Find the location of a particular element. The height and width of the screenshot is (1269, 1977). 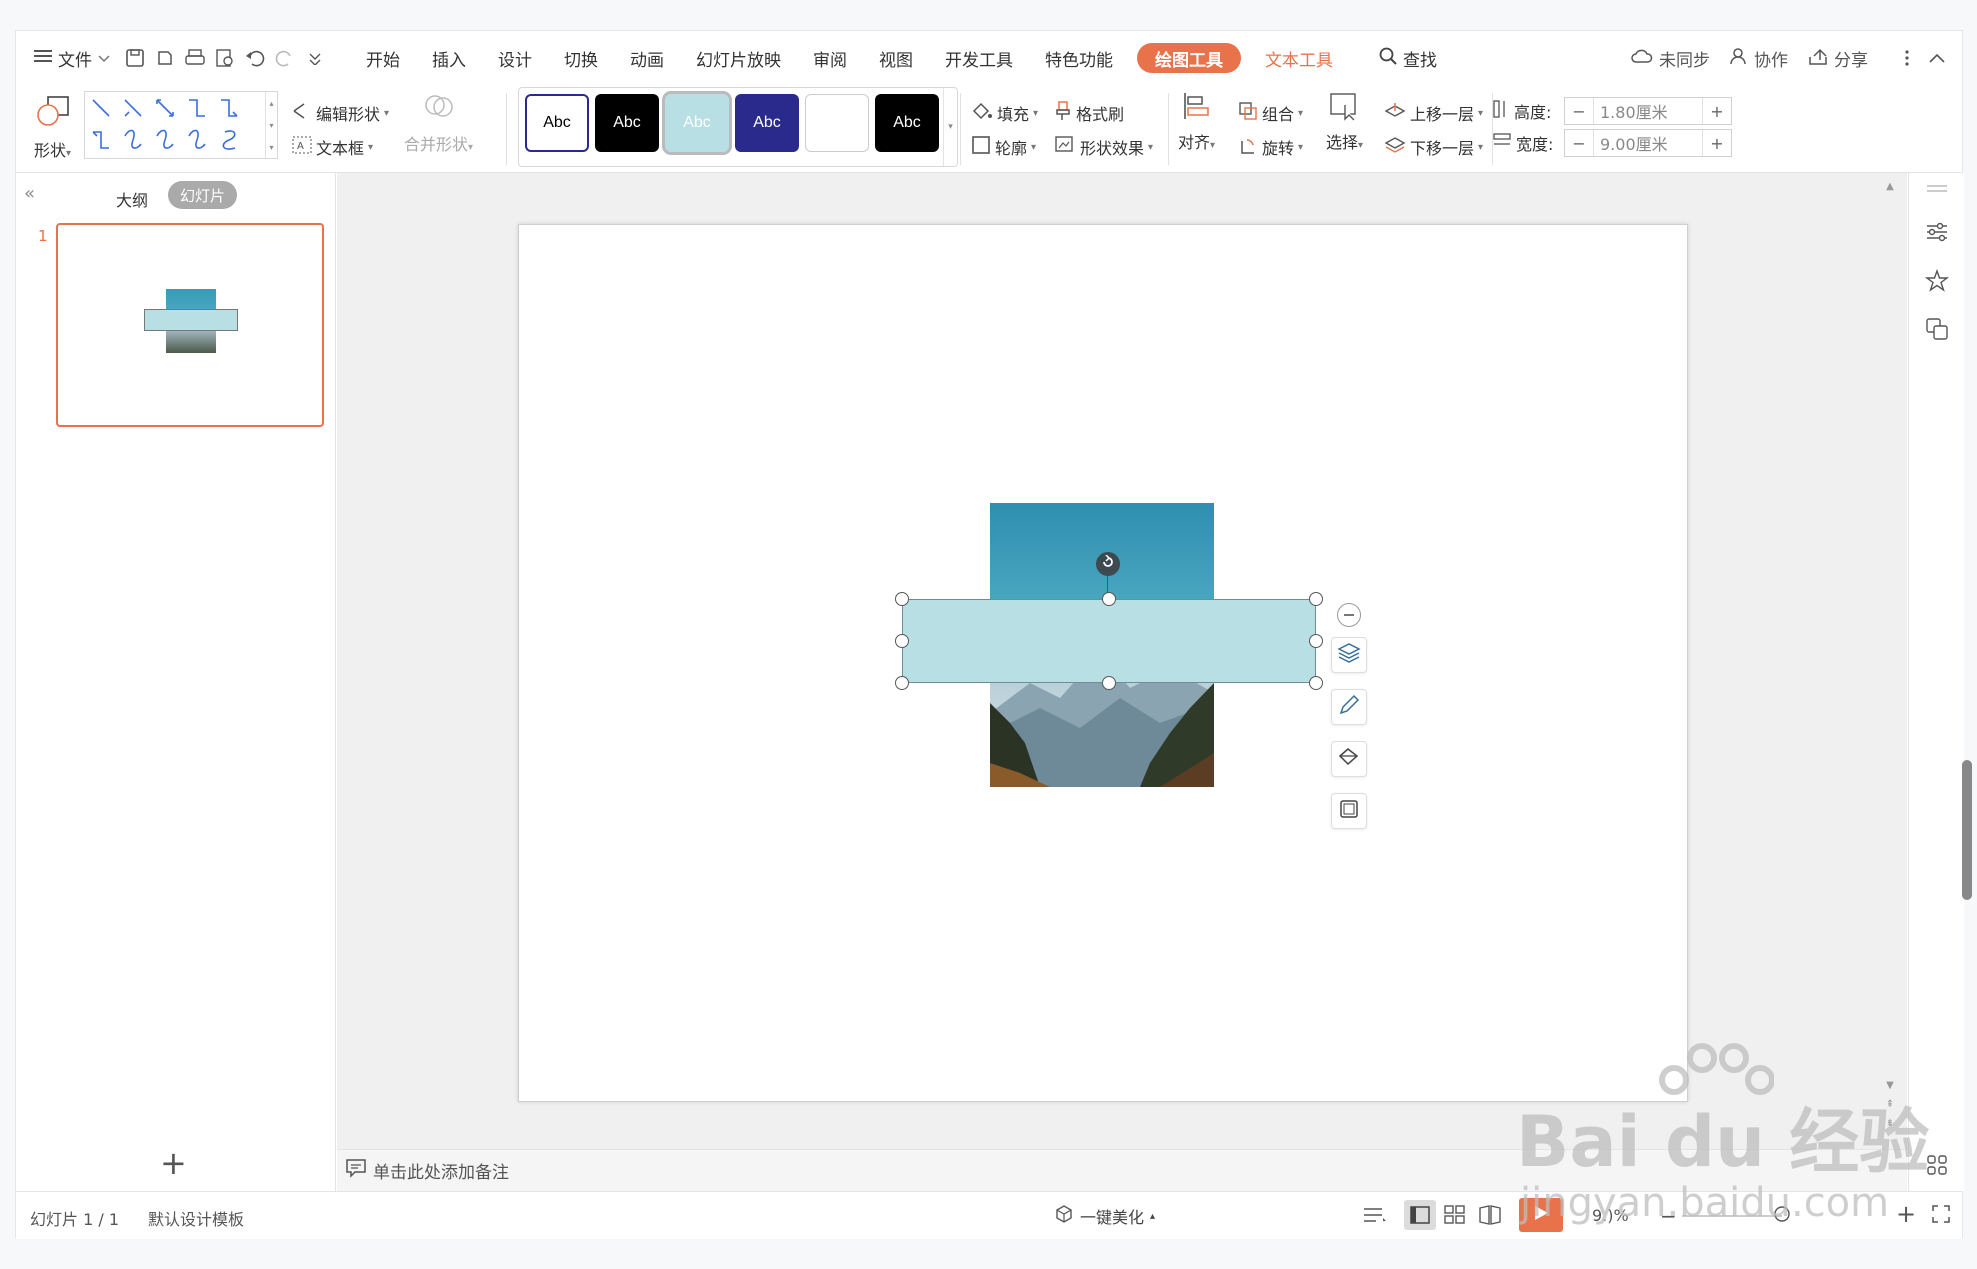

tab-insert: 插入 is located at coordinates (449, 58).